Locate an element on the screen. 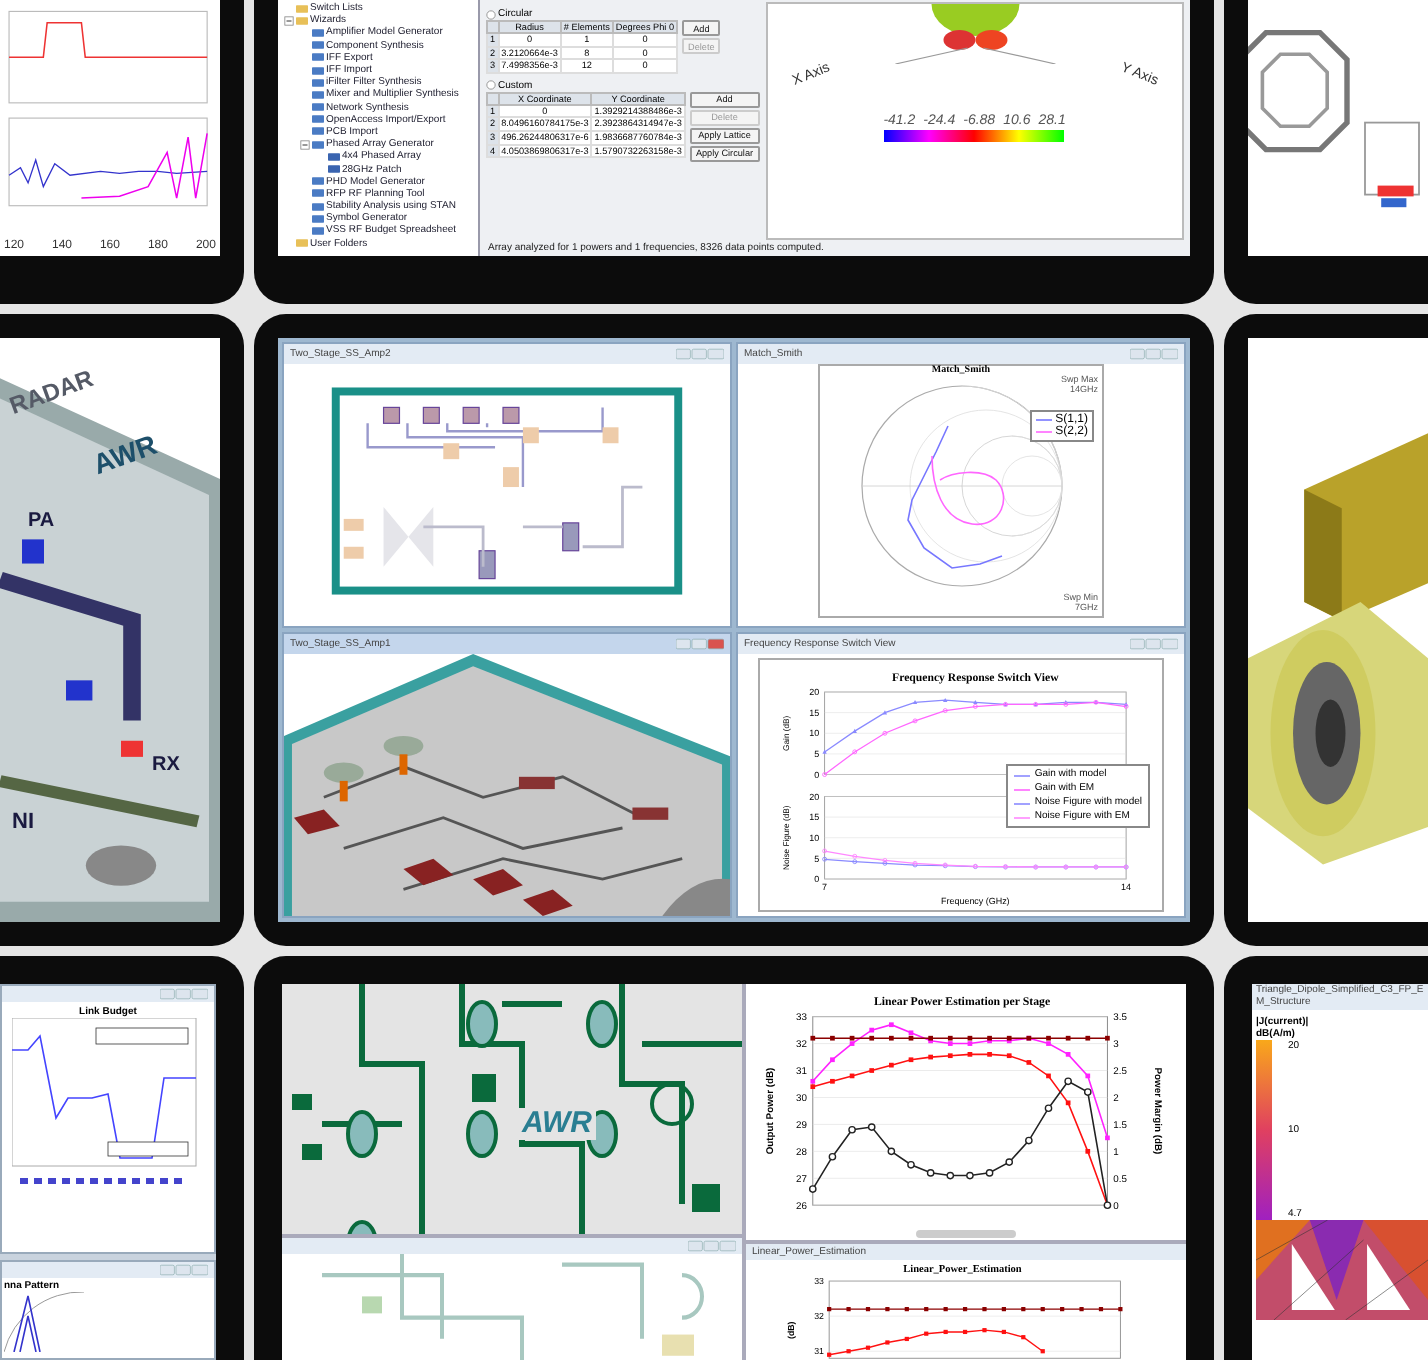 The height and width of the screenshot is (1360, 1428). board-label: PA is located at coordinates (41, 521).